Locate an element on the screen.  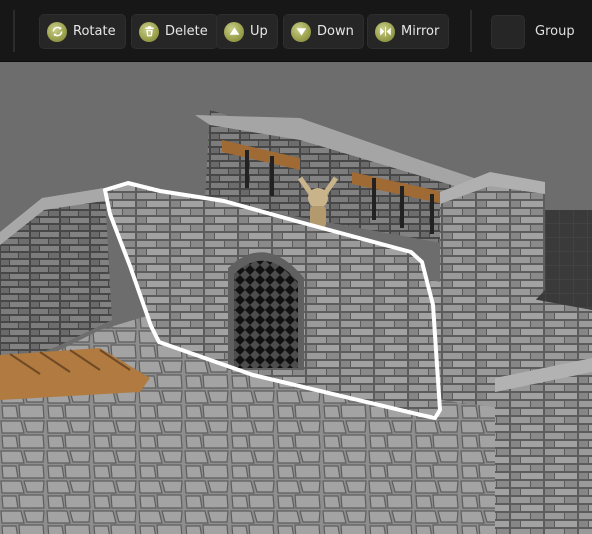
front-right-wall is located at coordinates (543, 449).